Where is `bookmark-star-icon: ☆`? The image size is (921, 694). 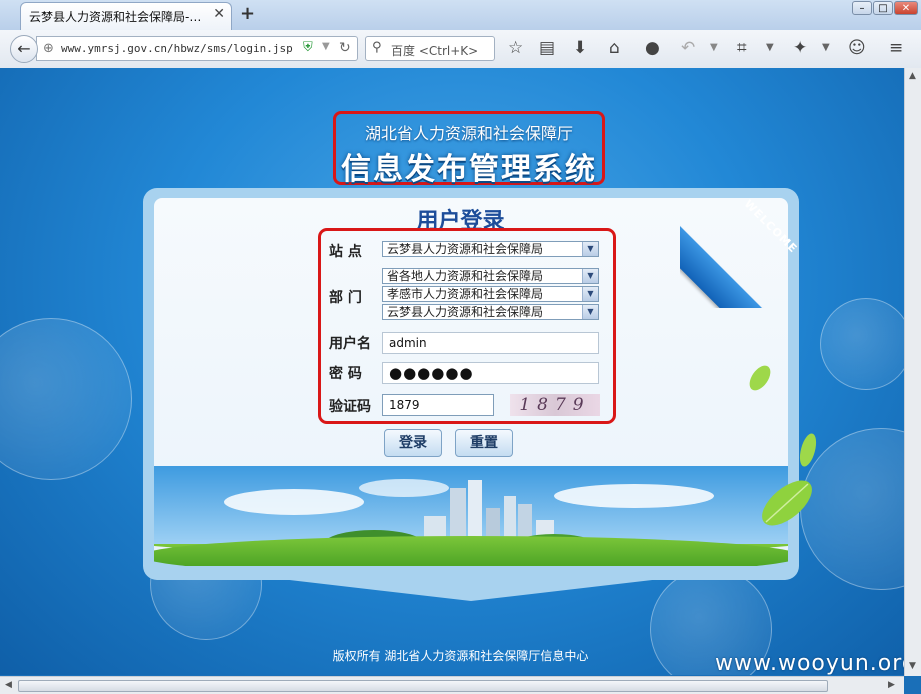
bookmark-star-icon: ☆ is located at coordinates (515, 48).